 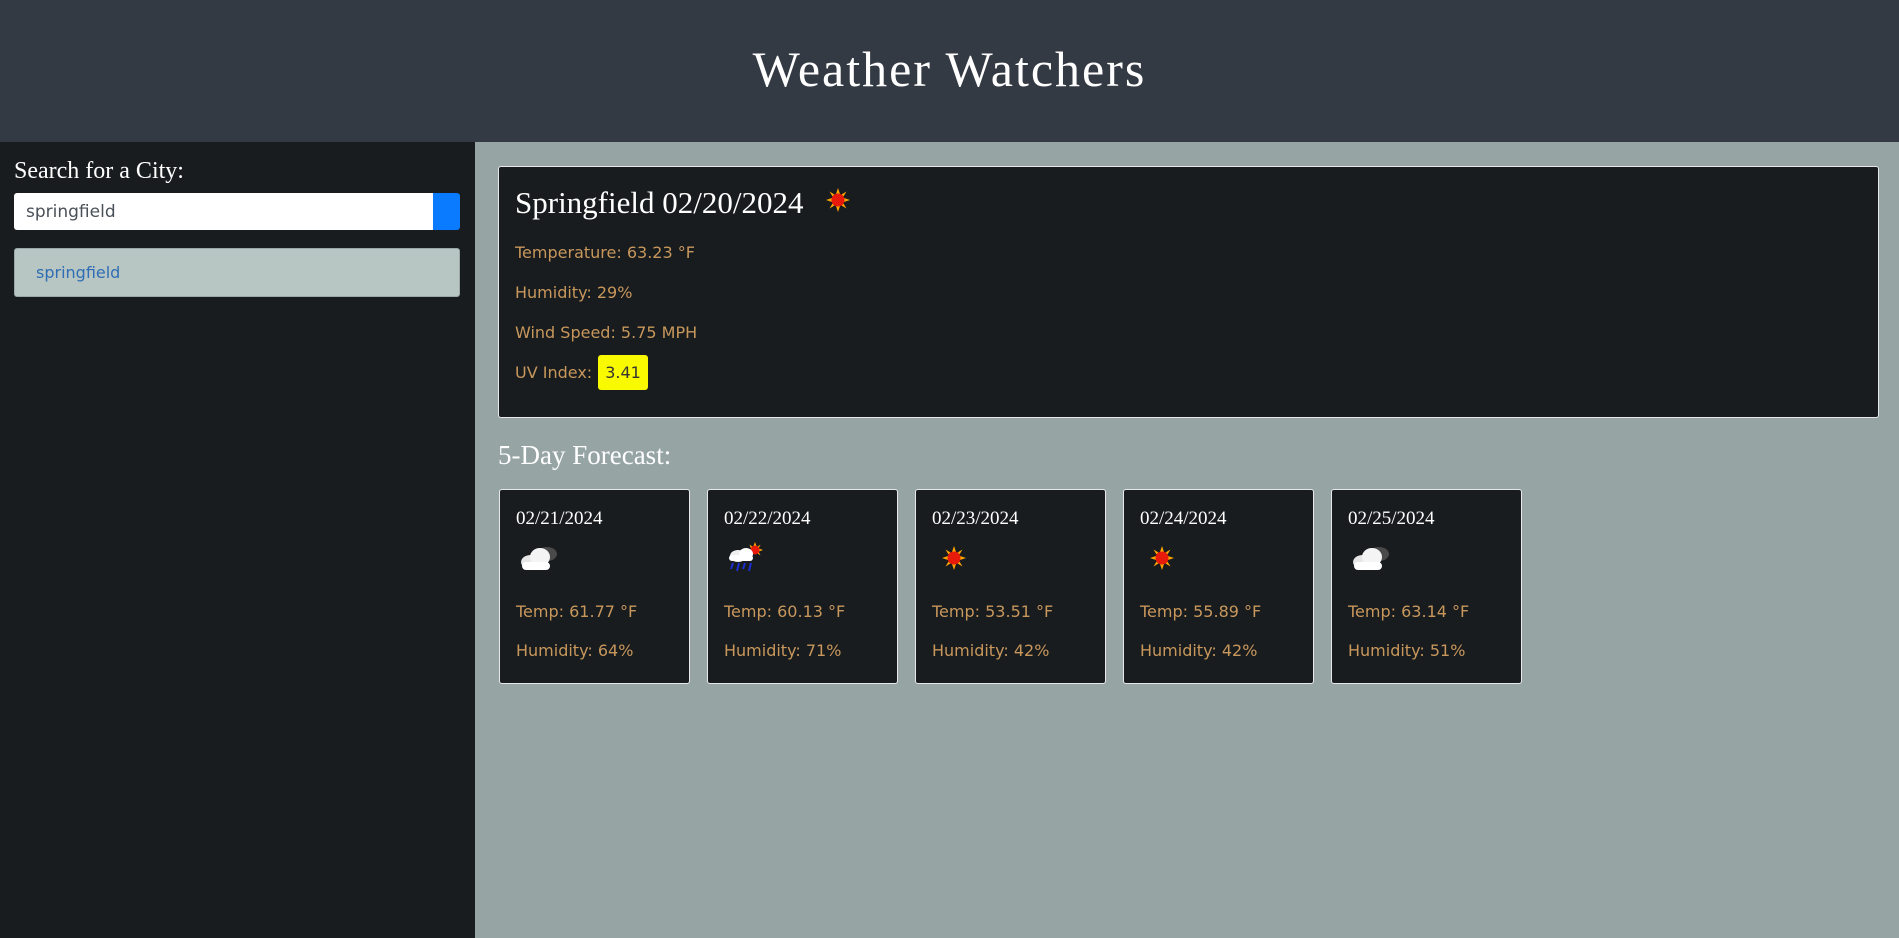 What do you see at coordinates (594, 586) in the screenshot?
I see `forecast-card: 02/21/2024 Temp: 61.77 °F Humidity: 64%` at bounding box center [594, 586].